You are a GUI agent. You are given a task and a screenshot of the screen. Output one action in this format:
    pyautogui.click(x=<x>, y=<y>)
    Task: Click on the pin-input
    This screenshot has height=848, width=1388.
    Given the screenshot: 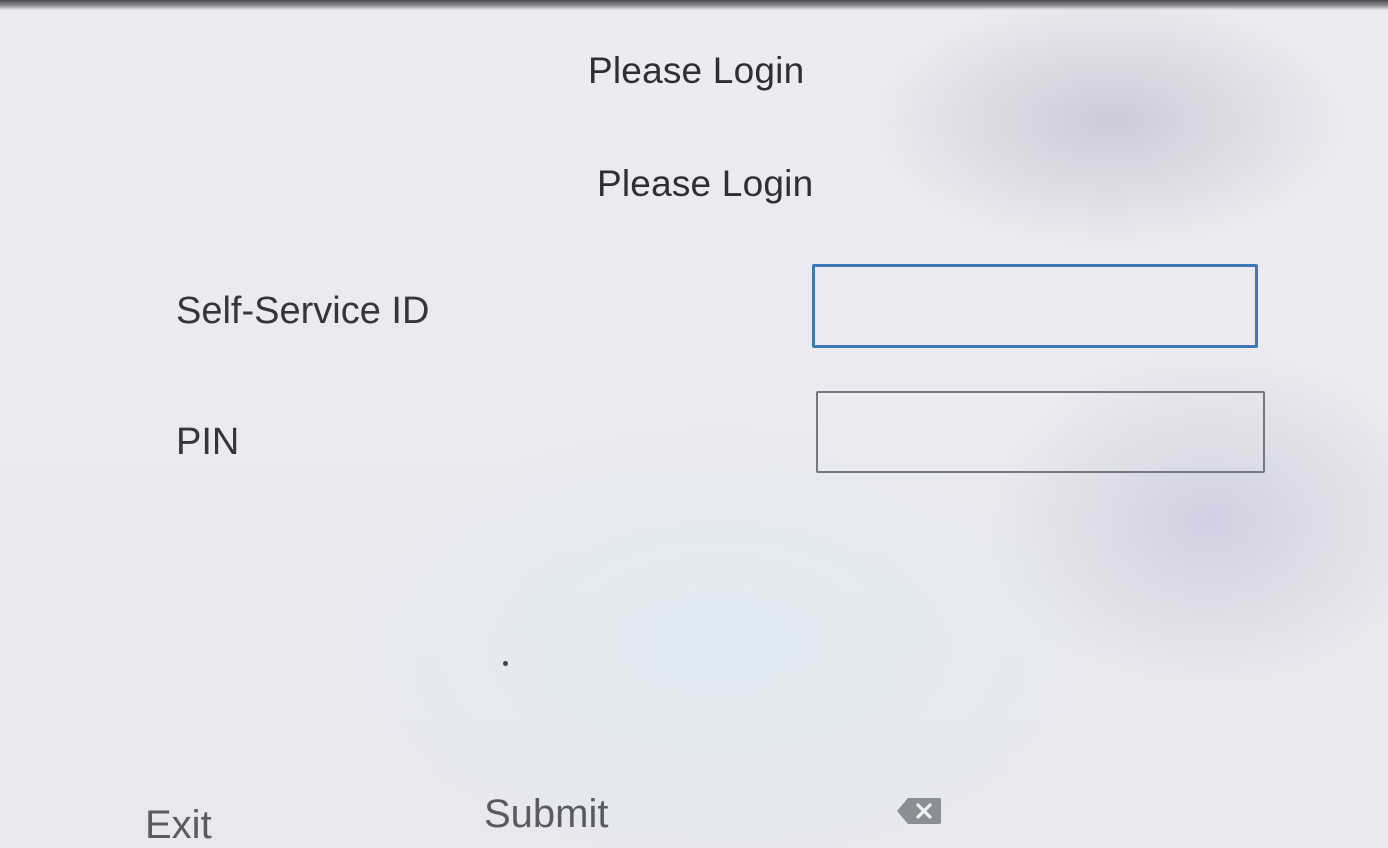 What is the action you would take?
    pyautogui.click(x=1040, y=432)
    